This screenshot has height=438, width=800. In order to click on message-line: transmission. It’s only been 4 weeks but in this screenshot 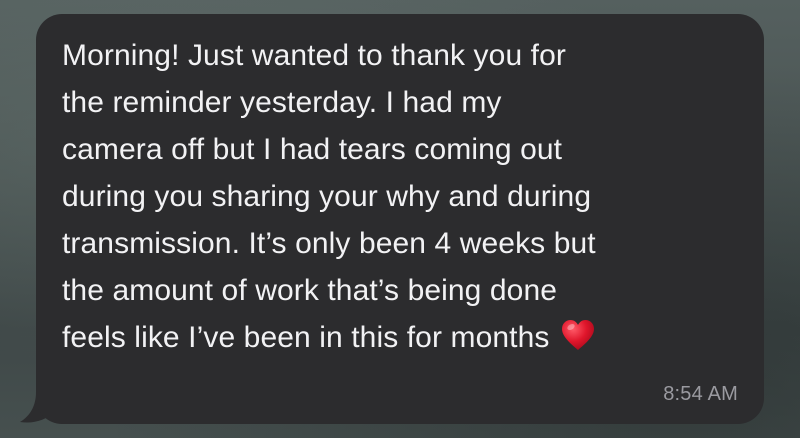, I will do `click(329, 243)`.